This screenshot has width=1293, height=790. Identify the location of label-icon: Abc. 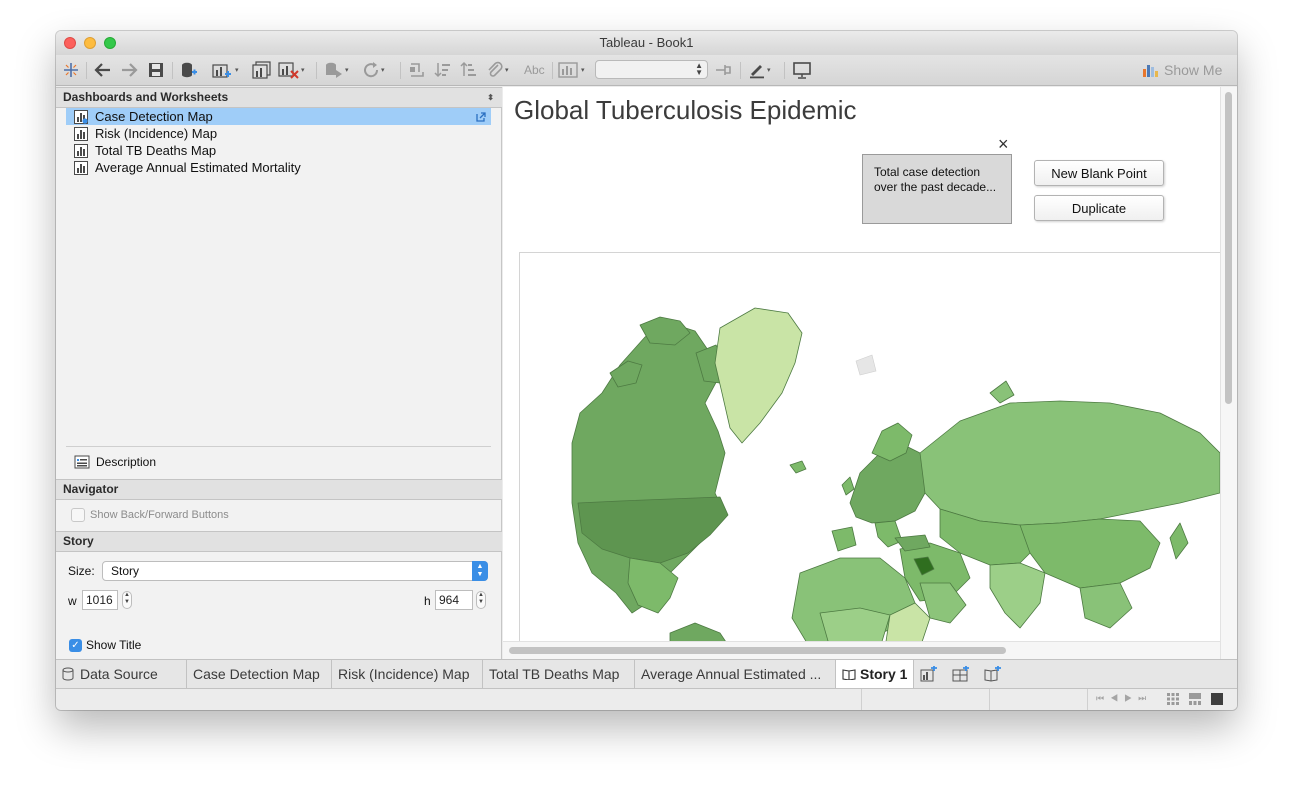
(534, 70).